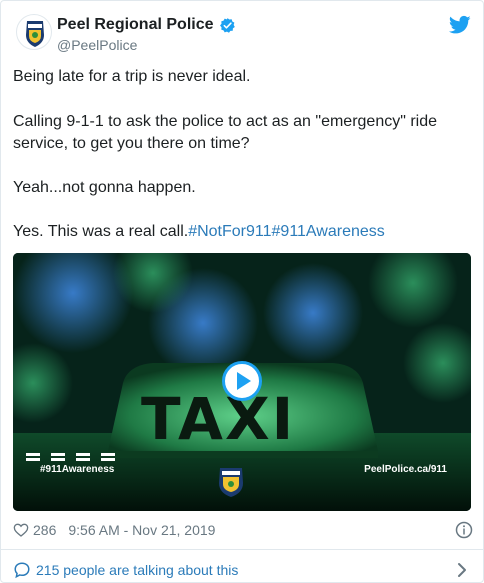 The width and height of the screenshot is (484, 583). I want to click on avatar, so click(34, 32).